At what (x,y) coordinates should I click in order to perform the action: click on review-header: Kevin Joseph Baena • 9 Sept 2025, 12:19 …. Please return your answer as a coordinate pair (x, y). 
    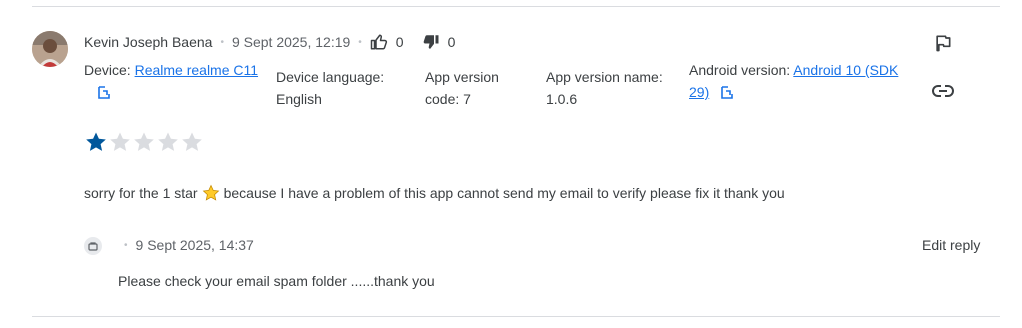
    Looking at the image, I should click on (269, 42).